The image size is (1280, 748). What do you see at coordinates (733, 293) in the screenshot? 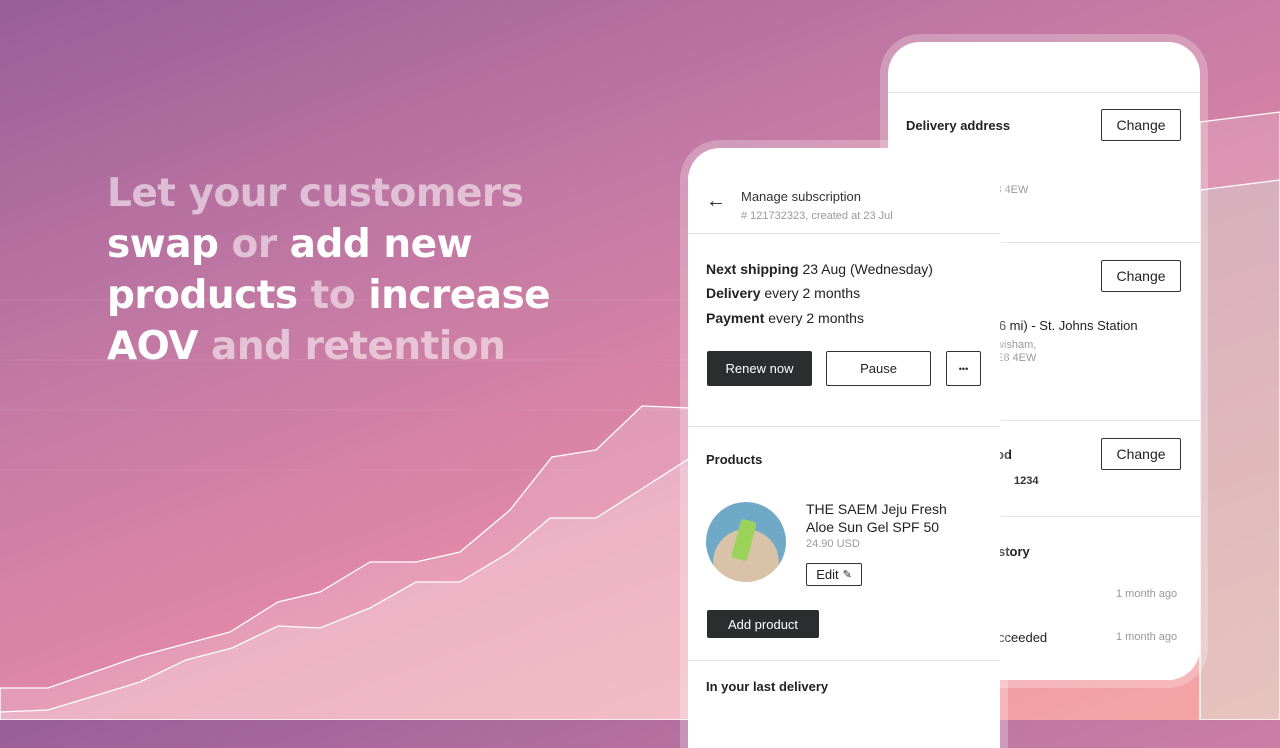
I see `delivery-label: Delivery` at bounding box center [733, 293].